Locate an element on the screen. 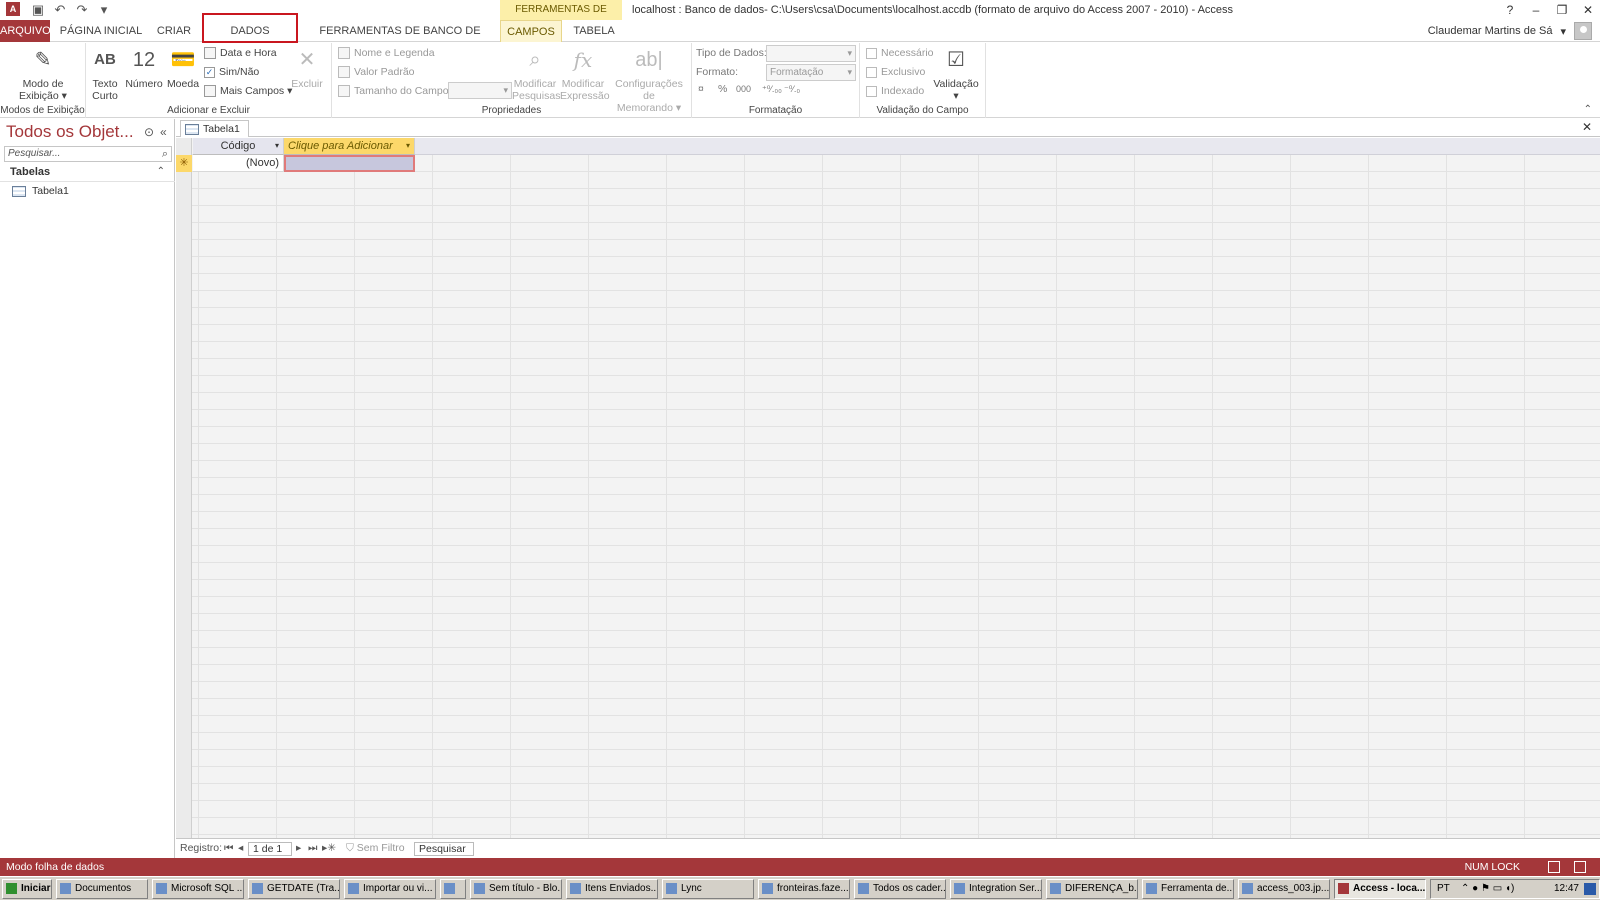 Image resolution: width=1600 pixels, height=900 pixels. increase-decimals-button: ⁺⁰⁄.₀₀ is located at coordinates (772, 89).